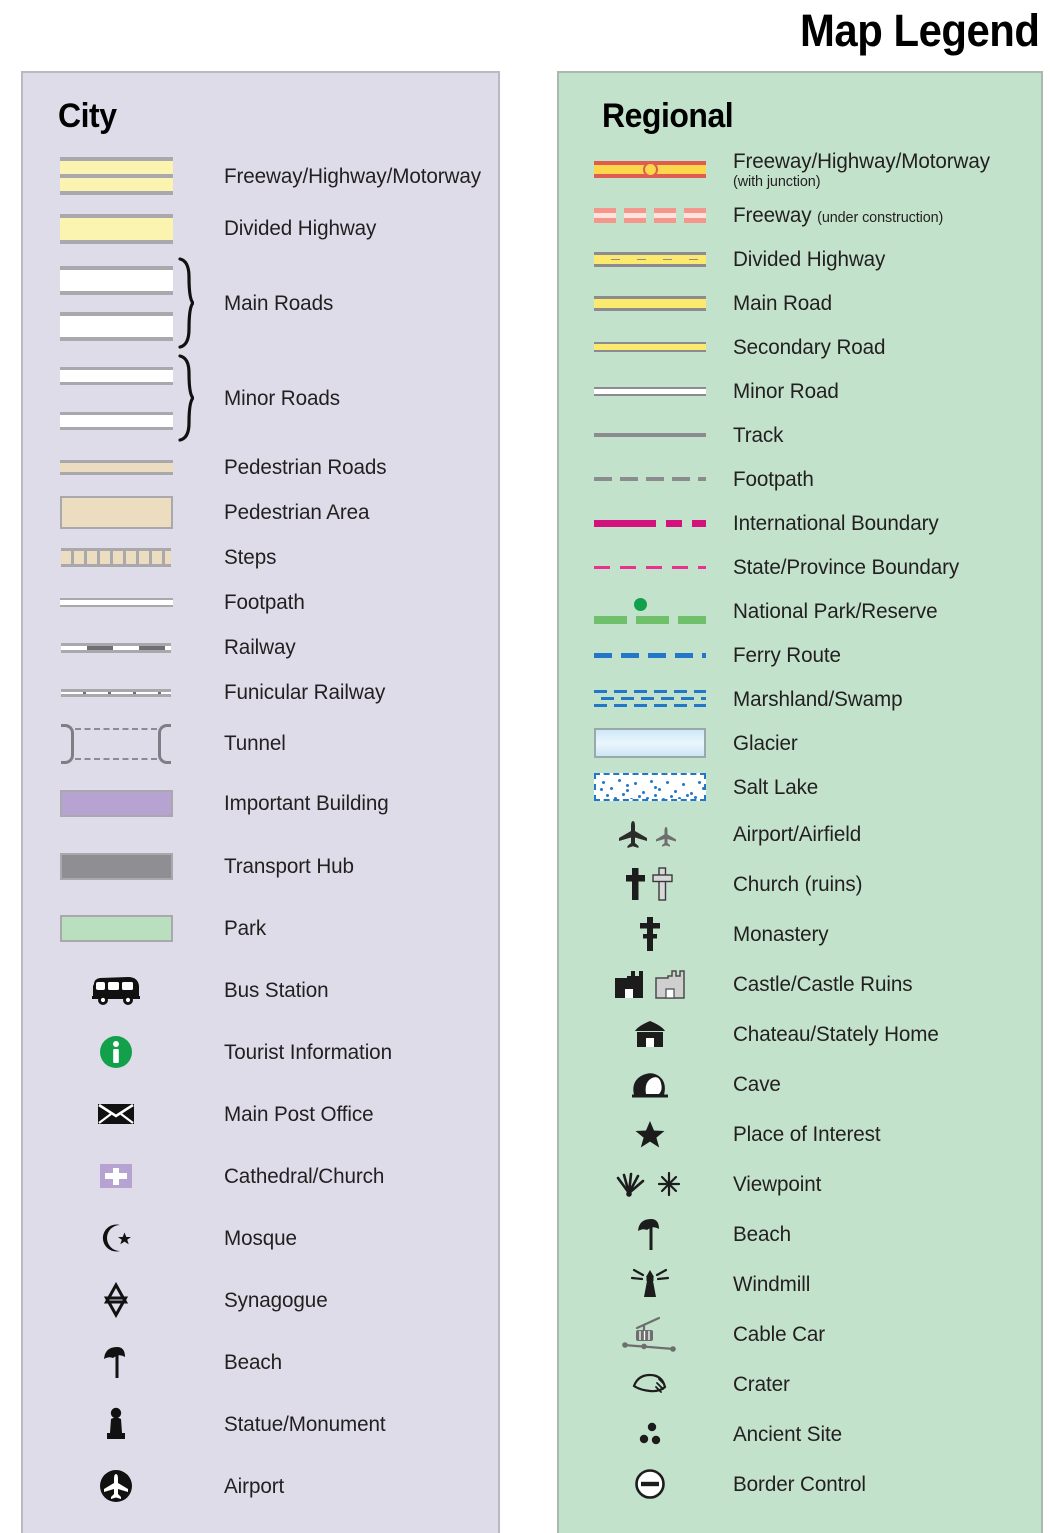 This screenshot has width=1050, height=1533. Describe the element at coordinates (650, 655) in the screenshot. I see `ferry-route-swatch` at that location.